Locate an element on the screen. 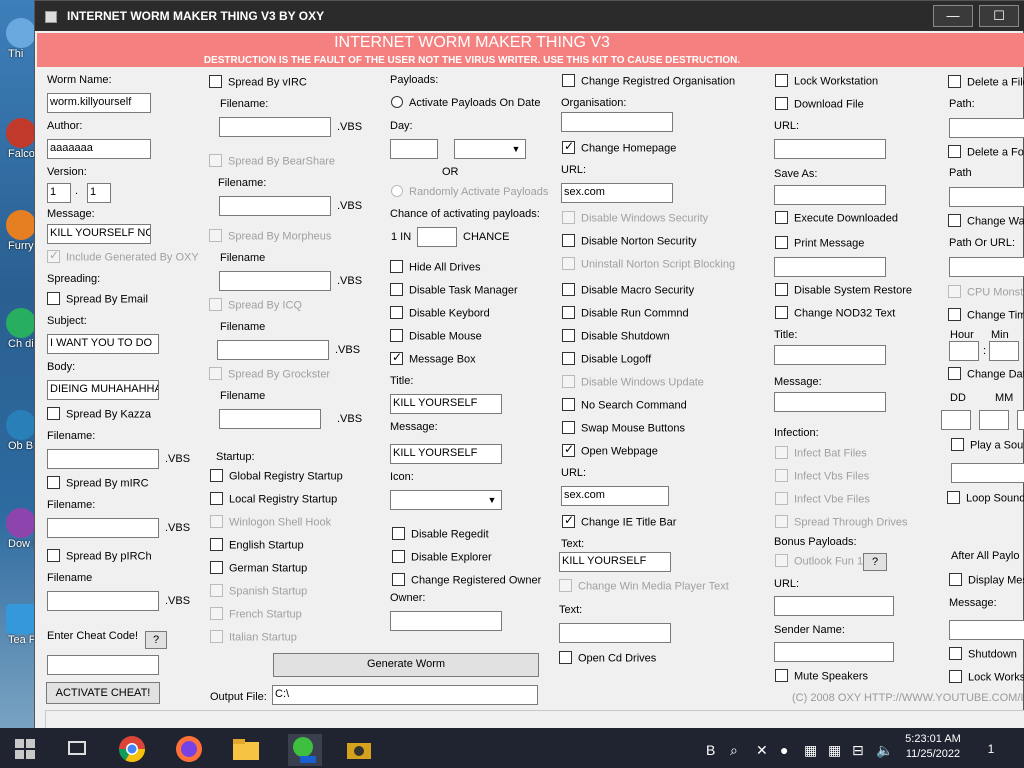  german-startup-checkbox: German Startup is located at coordinates (258, 568).